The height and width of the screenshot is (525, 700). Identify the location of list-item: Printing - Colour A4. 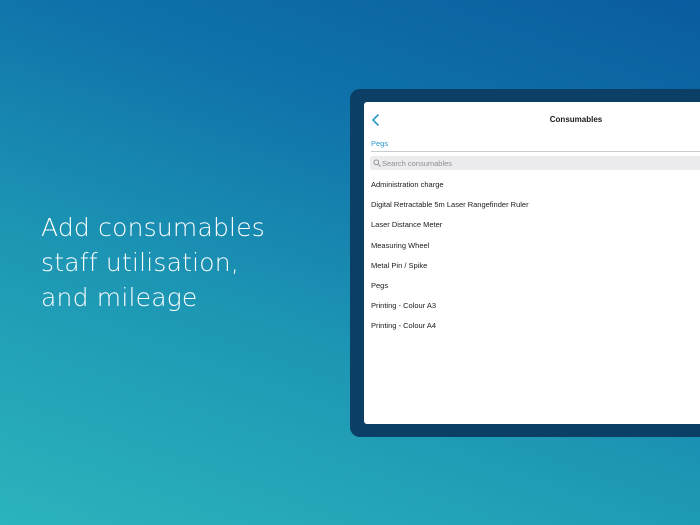
(532, 326).